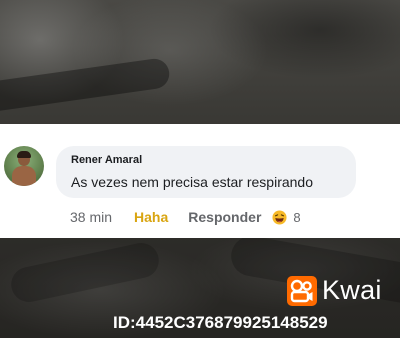 The image size is (400, 338). Describe the element at coordinates (106, 160) in the screenshot. I see `comment-author: Rener Amaral` at that location.